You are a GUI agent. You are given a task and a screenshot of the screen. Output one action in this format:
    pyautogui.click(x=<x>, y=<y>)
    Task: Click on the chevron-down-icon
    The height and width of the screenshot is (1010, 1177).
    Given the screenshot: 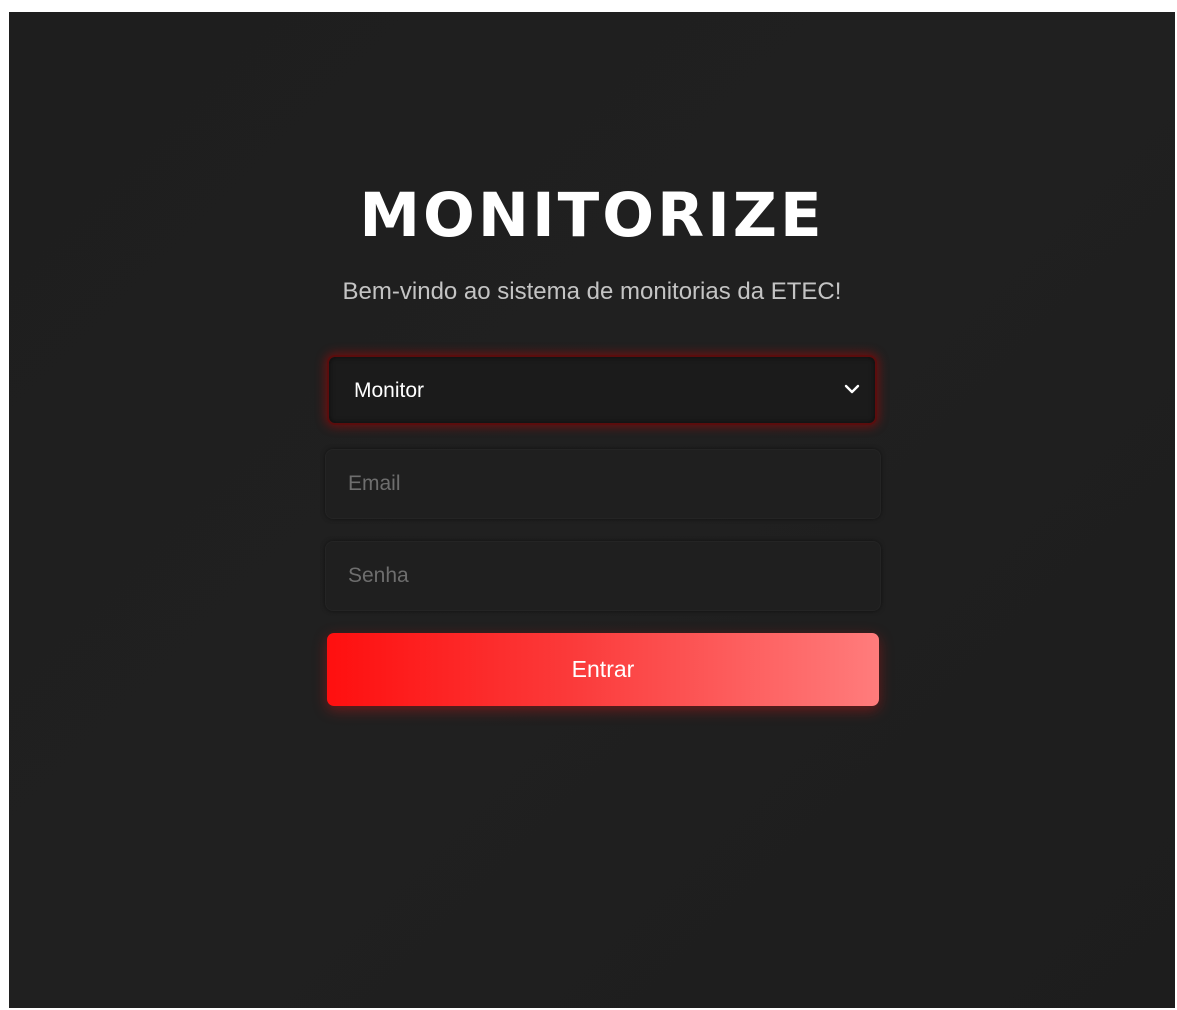 What is the action you would take?
    pyautogui.click(x=852, y=389)
    